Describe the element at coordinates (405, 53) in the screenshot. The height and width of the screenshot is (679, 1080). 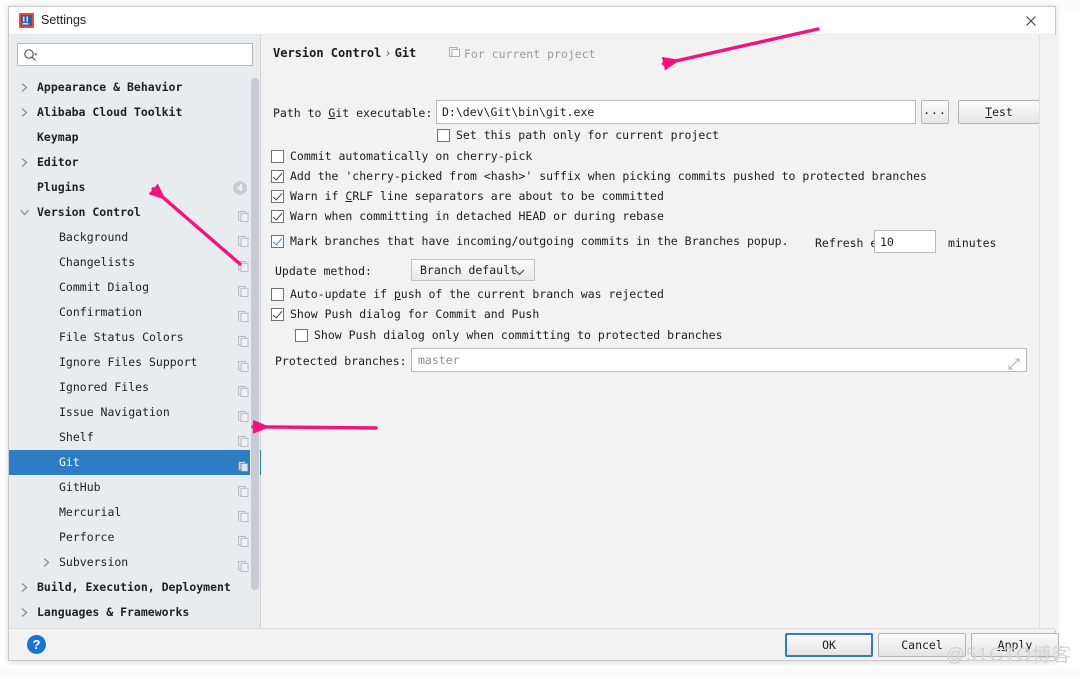
I see `breadcrumb-current: Git` at that location.